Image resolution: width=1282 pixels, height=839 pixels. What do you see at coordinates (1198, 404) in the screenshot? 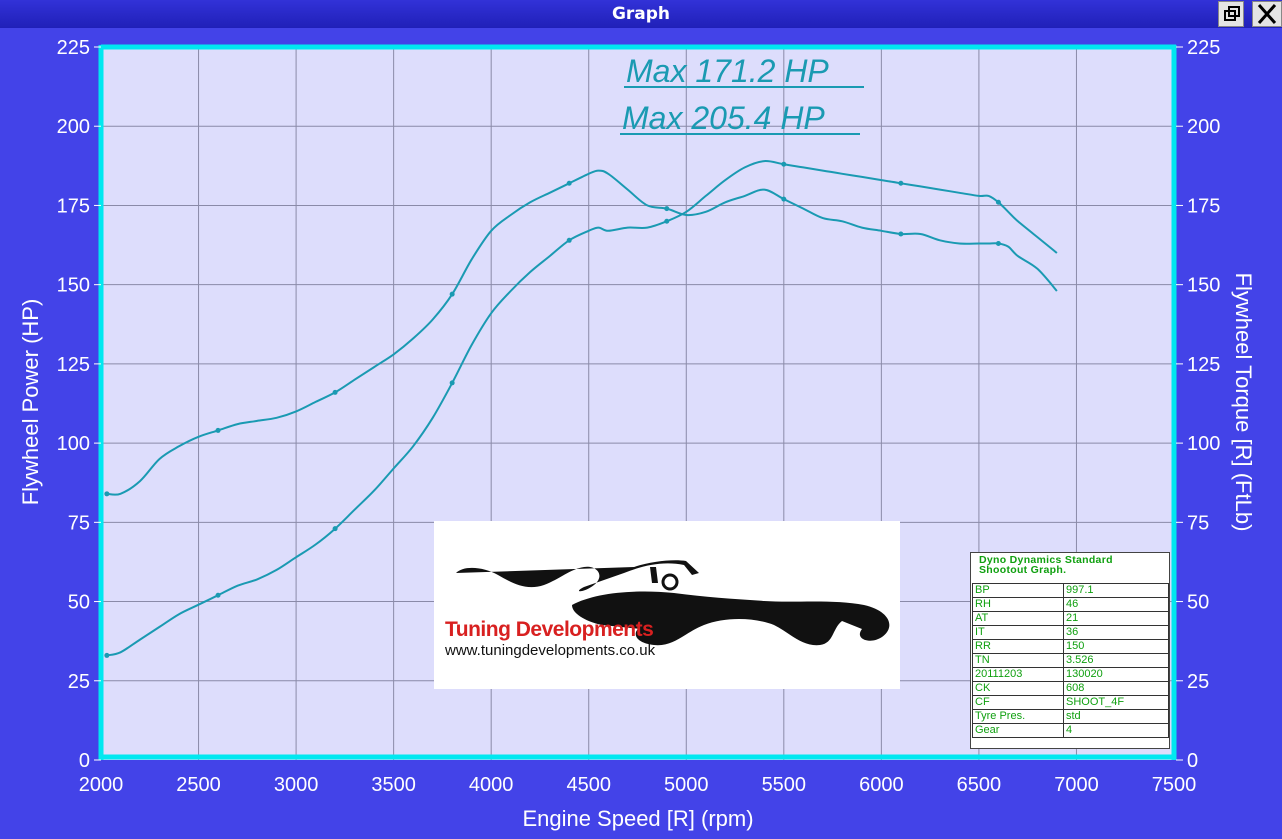
I see `y-right-tick-labels: 0 25 50 75 100 125 150 175 200 225` at bounding box center [1198, 404].